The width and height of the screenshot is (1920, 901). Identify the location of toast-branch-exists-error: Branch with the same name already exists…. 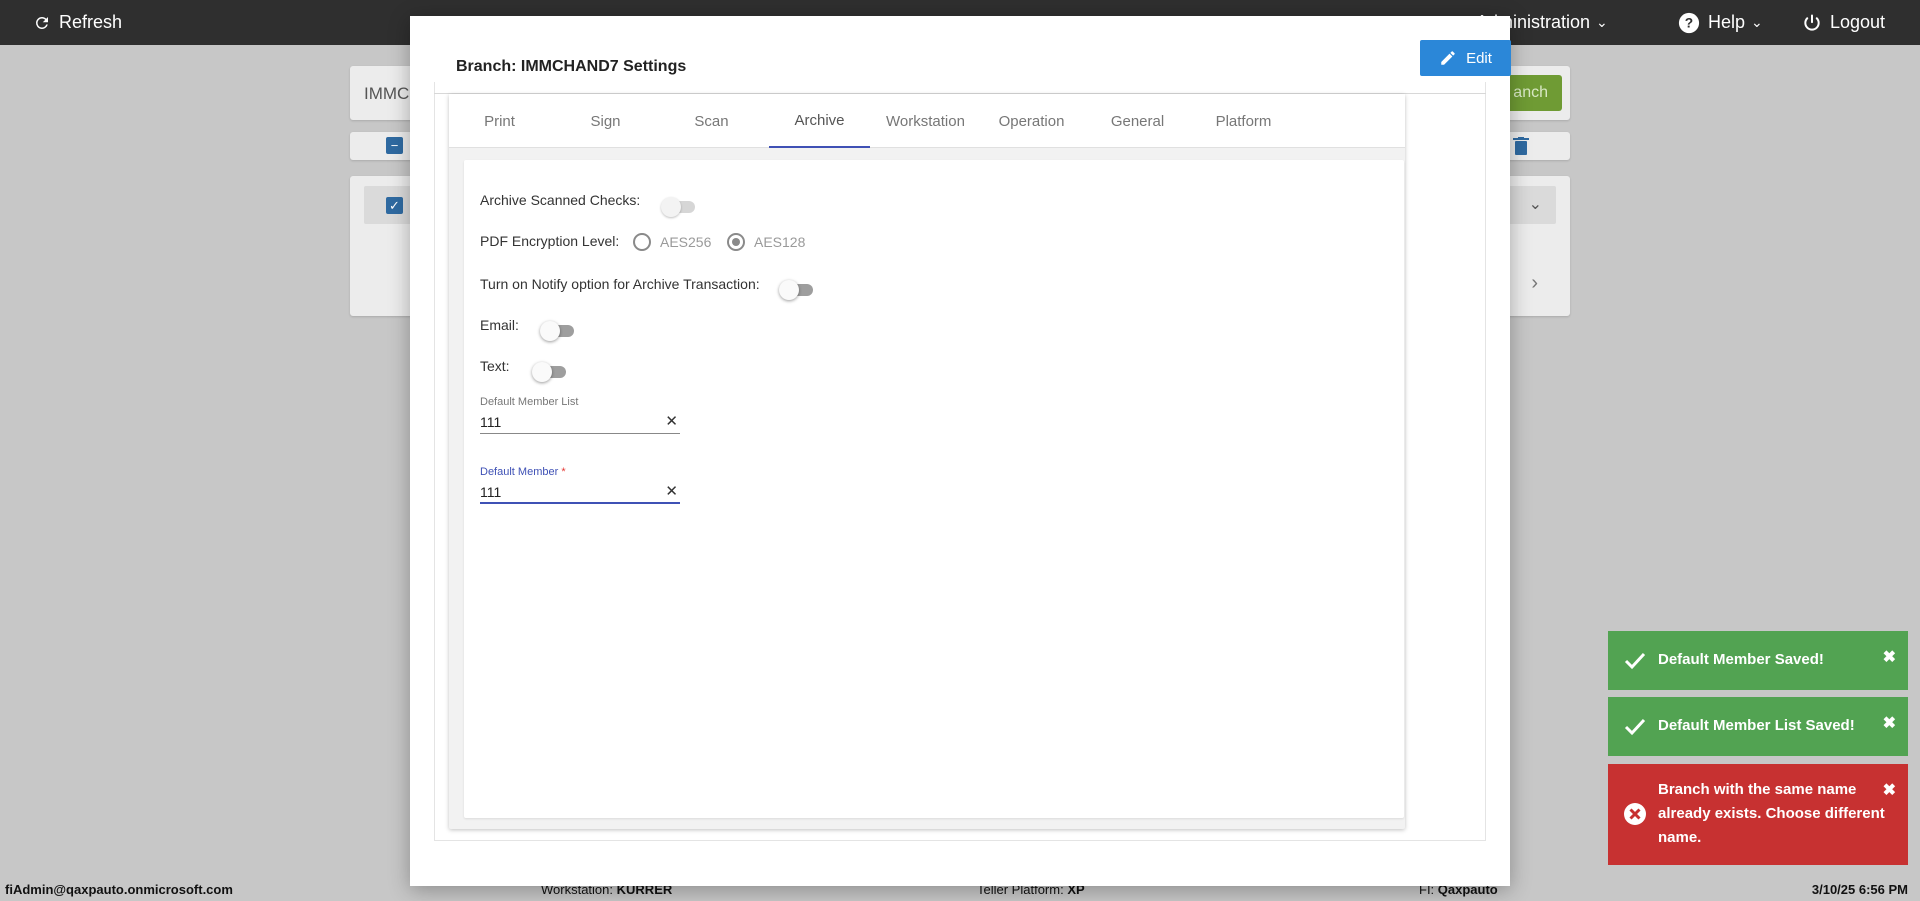
(1758, 814).